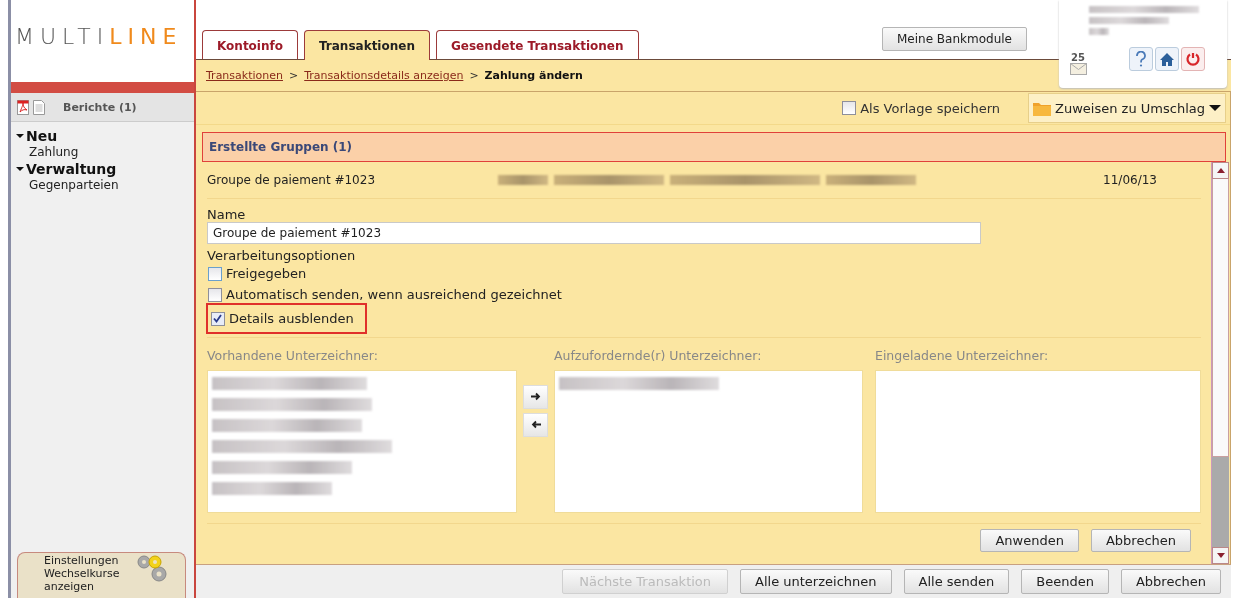 The image size is (1233, 598). I want to click on move-left-button, so click(535, 424).